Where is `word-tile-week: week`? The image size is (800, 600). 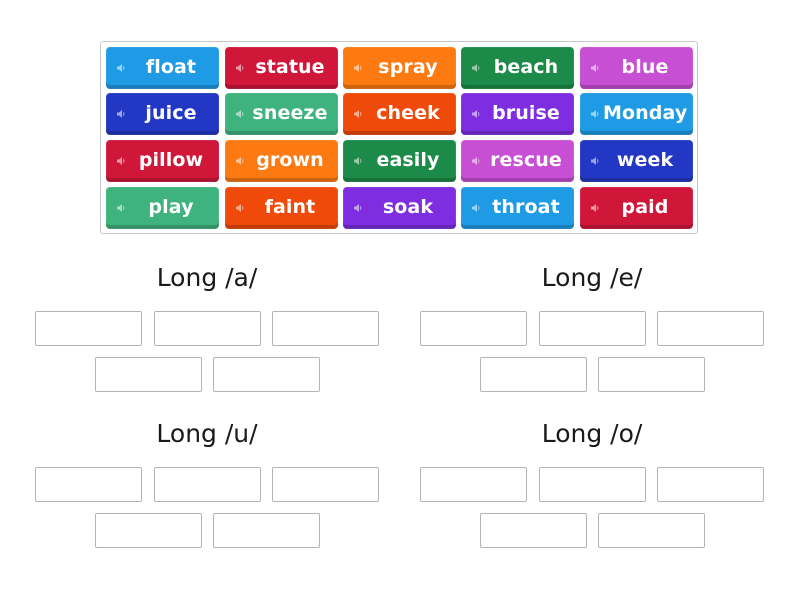 word-tile-week: week is located at coordinates (636, 161).